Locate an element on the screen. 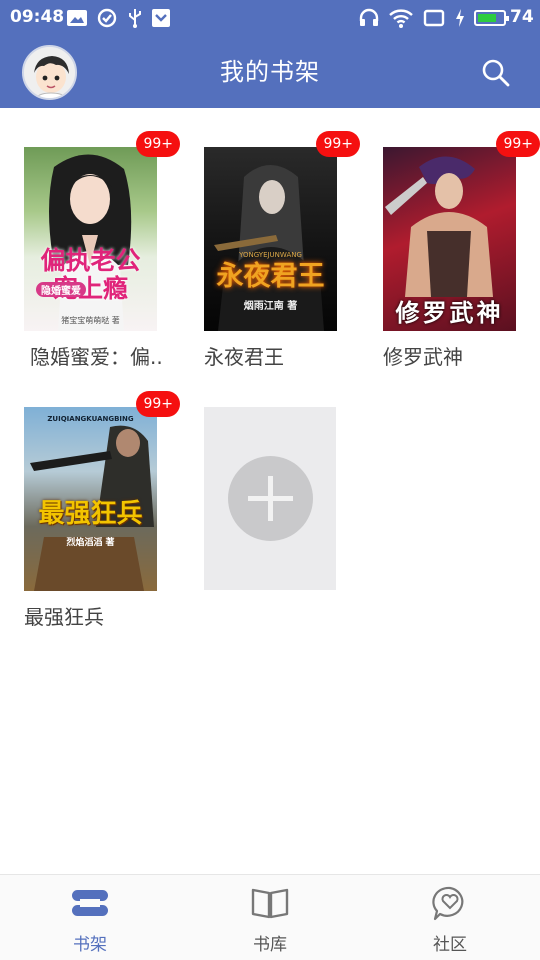 The height and width of the screenshot is (960, 540). check-circle-icon is located at coordinates (107, 18).